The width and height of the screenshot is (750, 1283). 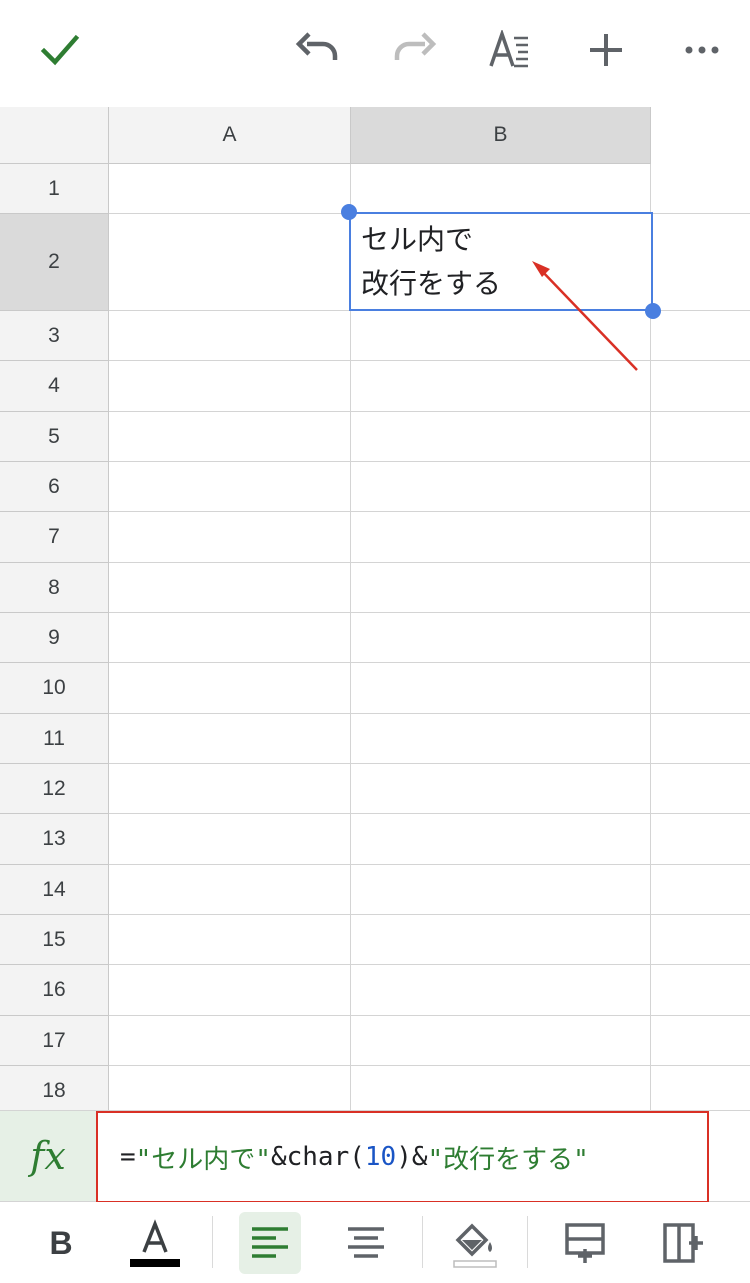 What do you see at coordinates (700, 262) in the screenshot?
I see `cell-c2` at bounding box center [700, 262].